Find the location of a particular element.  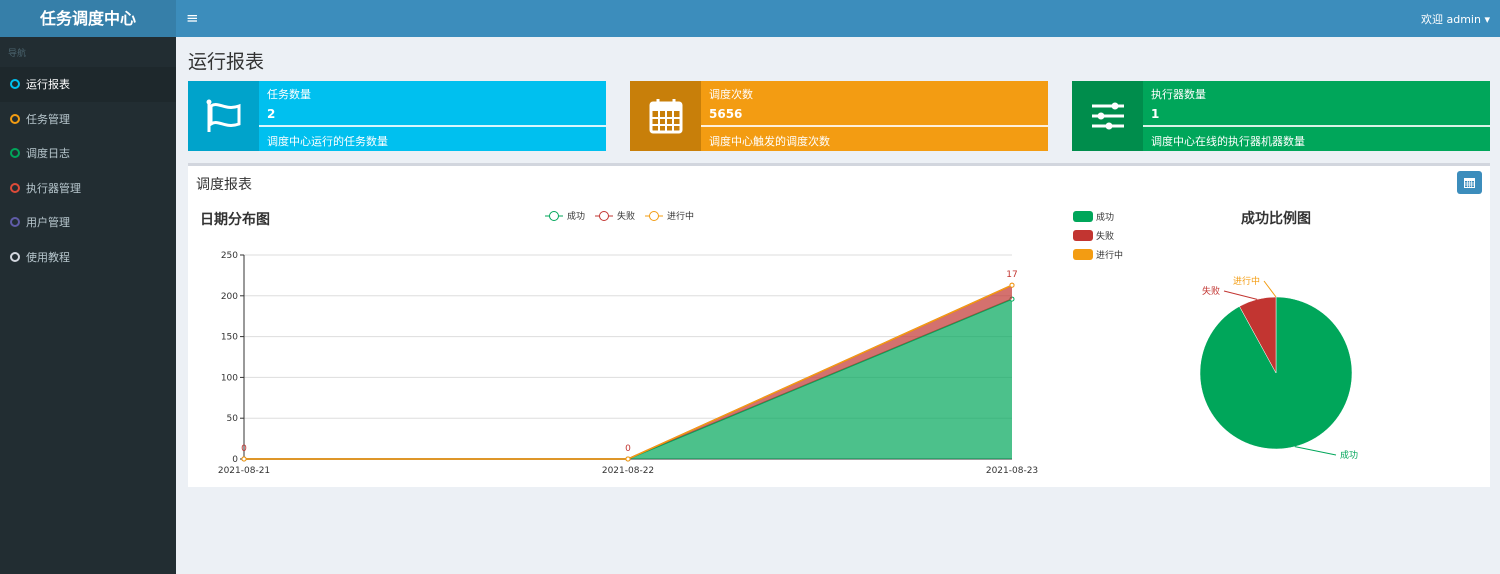

nav-header: 导航 is located at coordinates (17, 54).